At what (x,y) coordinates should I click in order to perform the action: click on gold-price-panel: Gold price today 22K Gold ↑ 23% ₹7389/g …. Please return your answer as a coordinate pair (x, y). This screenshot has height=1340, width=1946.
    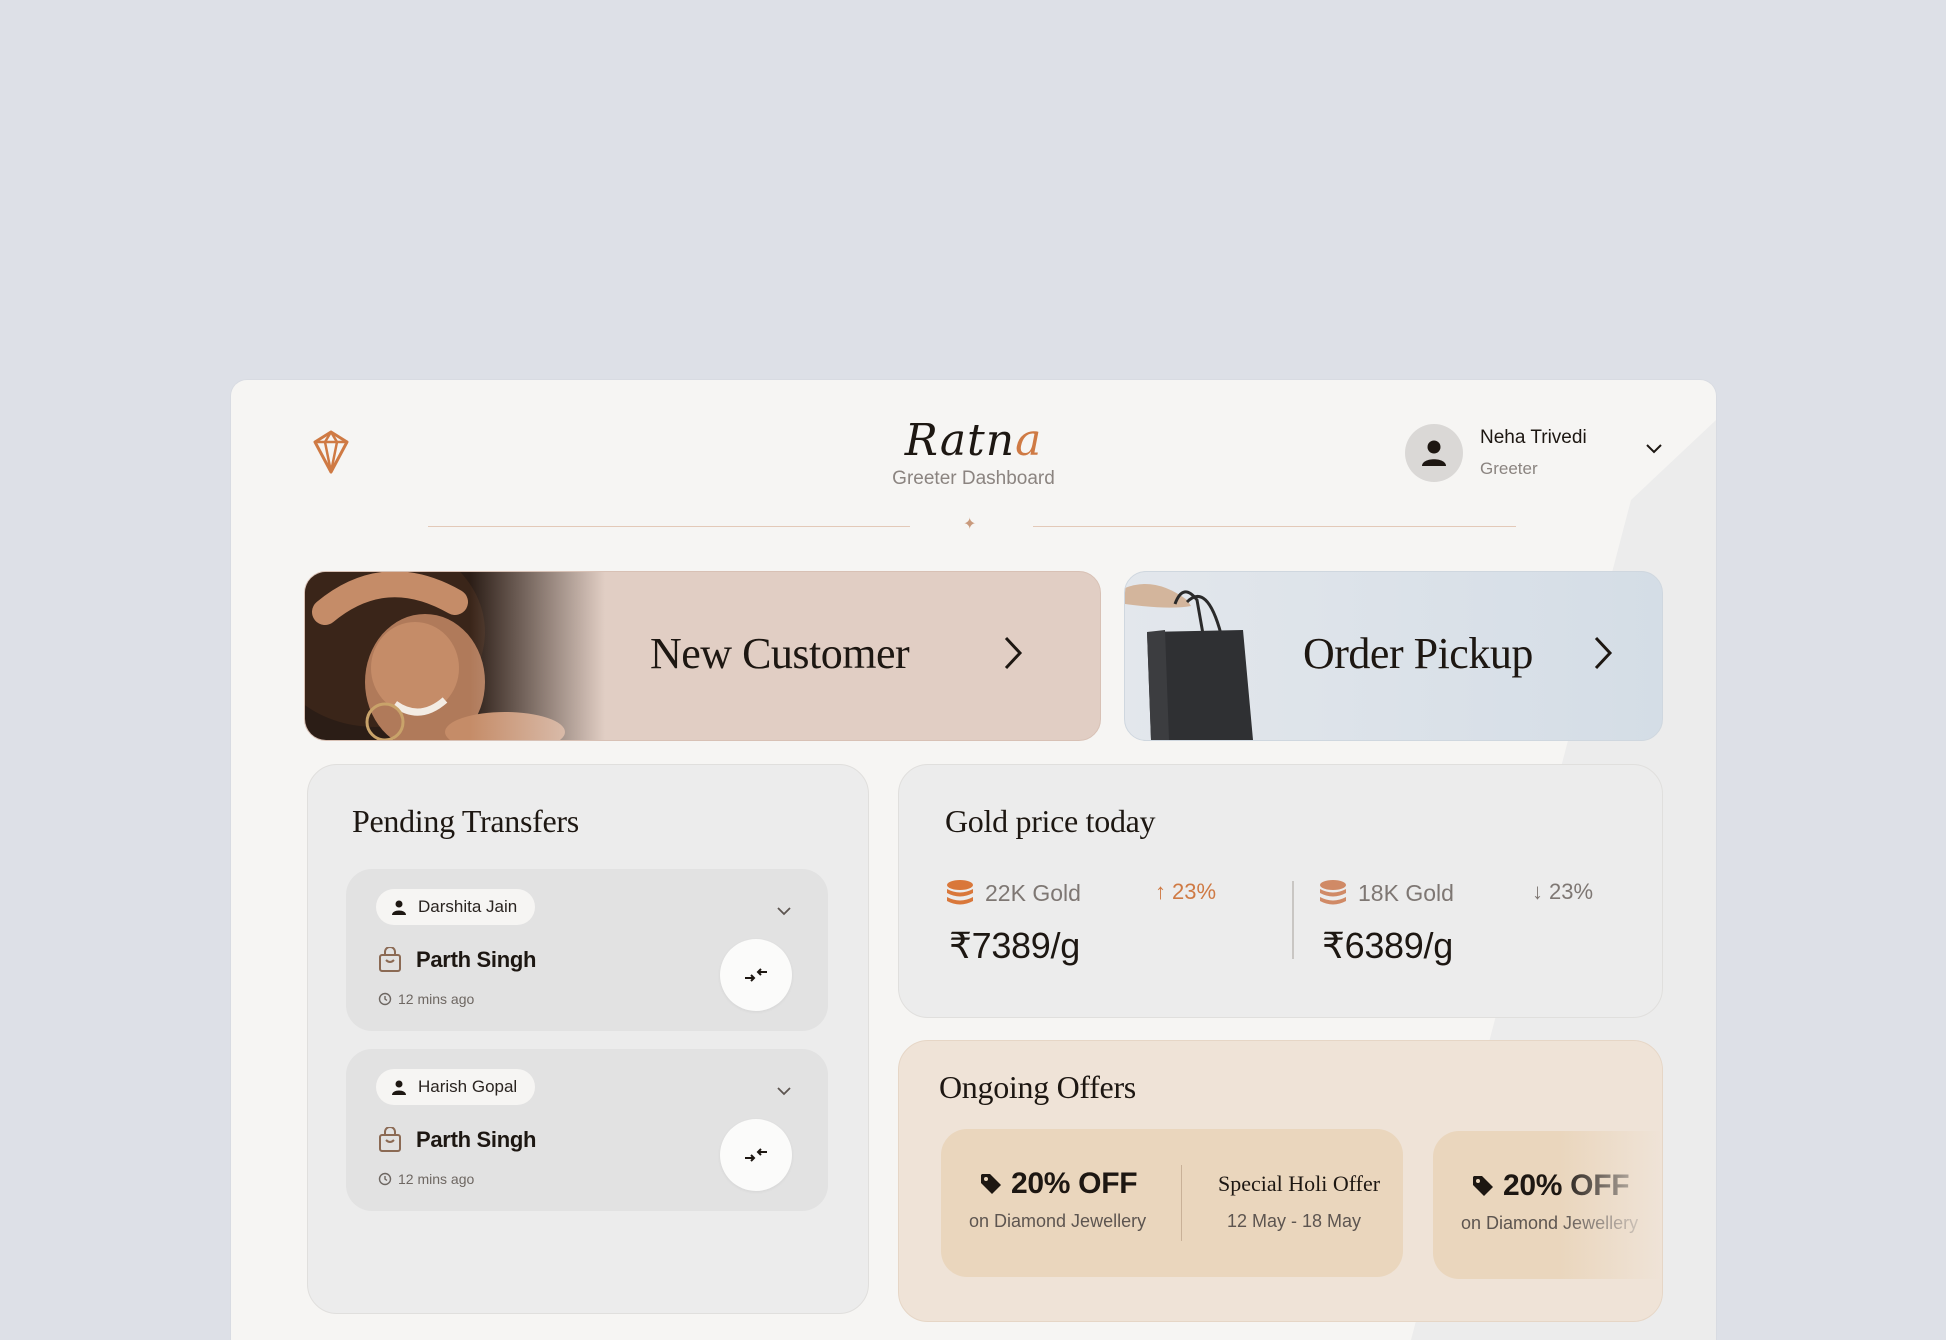
    Looking at the image, I should click on (1280, 891).